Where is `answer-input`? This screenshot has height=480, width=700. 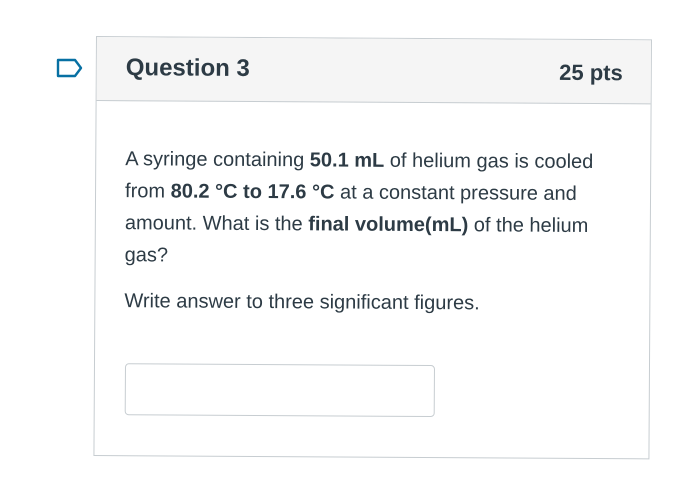
answer-input is located at coordinates (279, 390).